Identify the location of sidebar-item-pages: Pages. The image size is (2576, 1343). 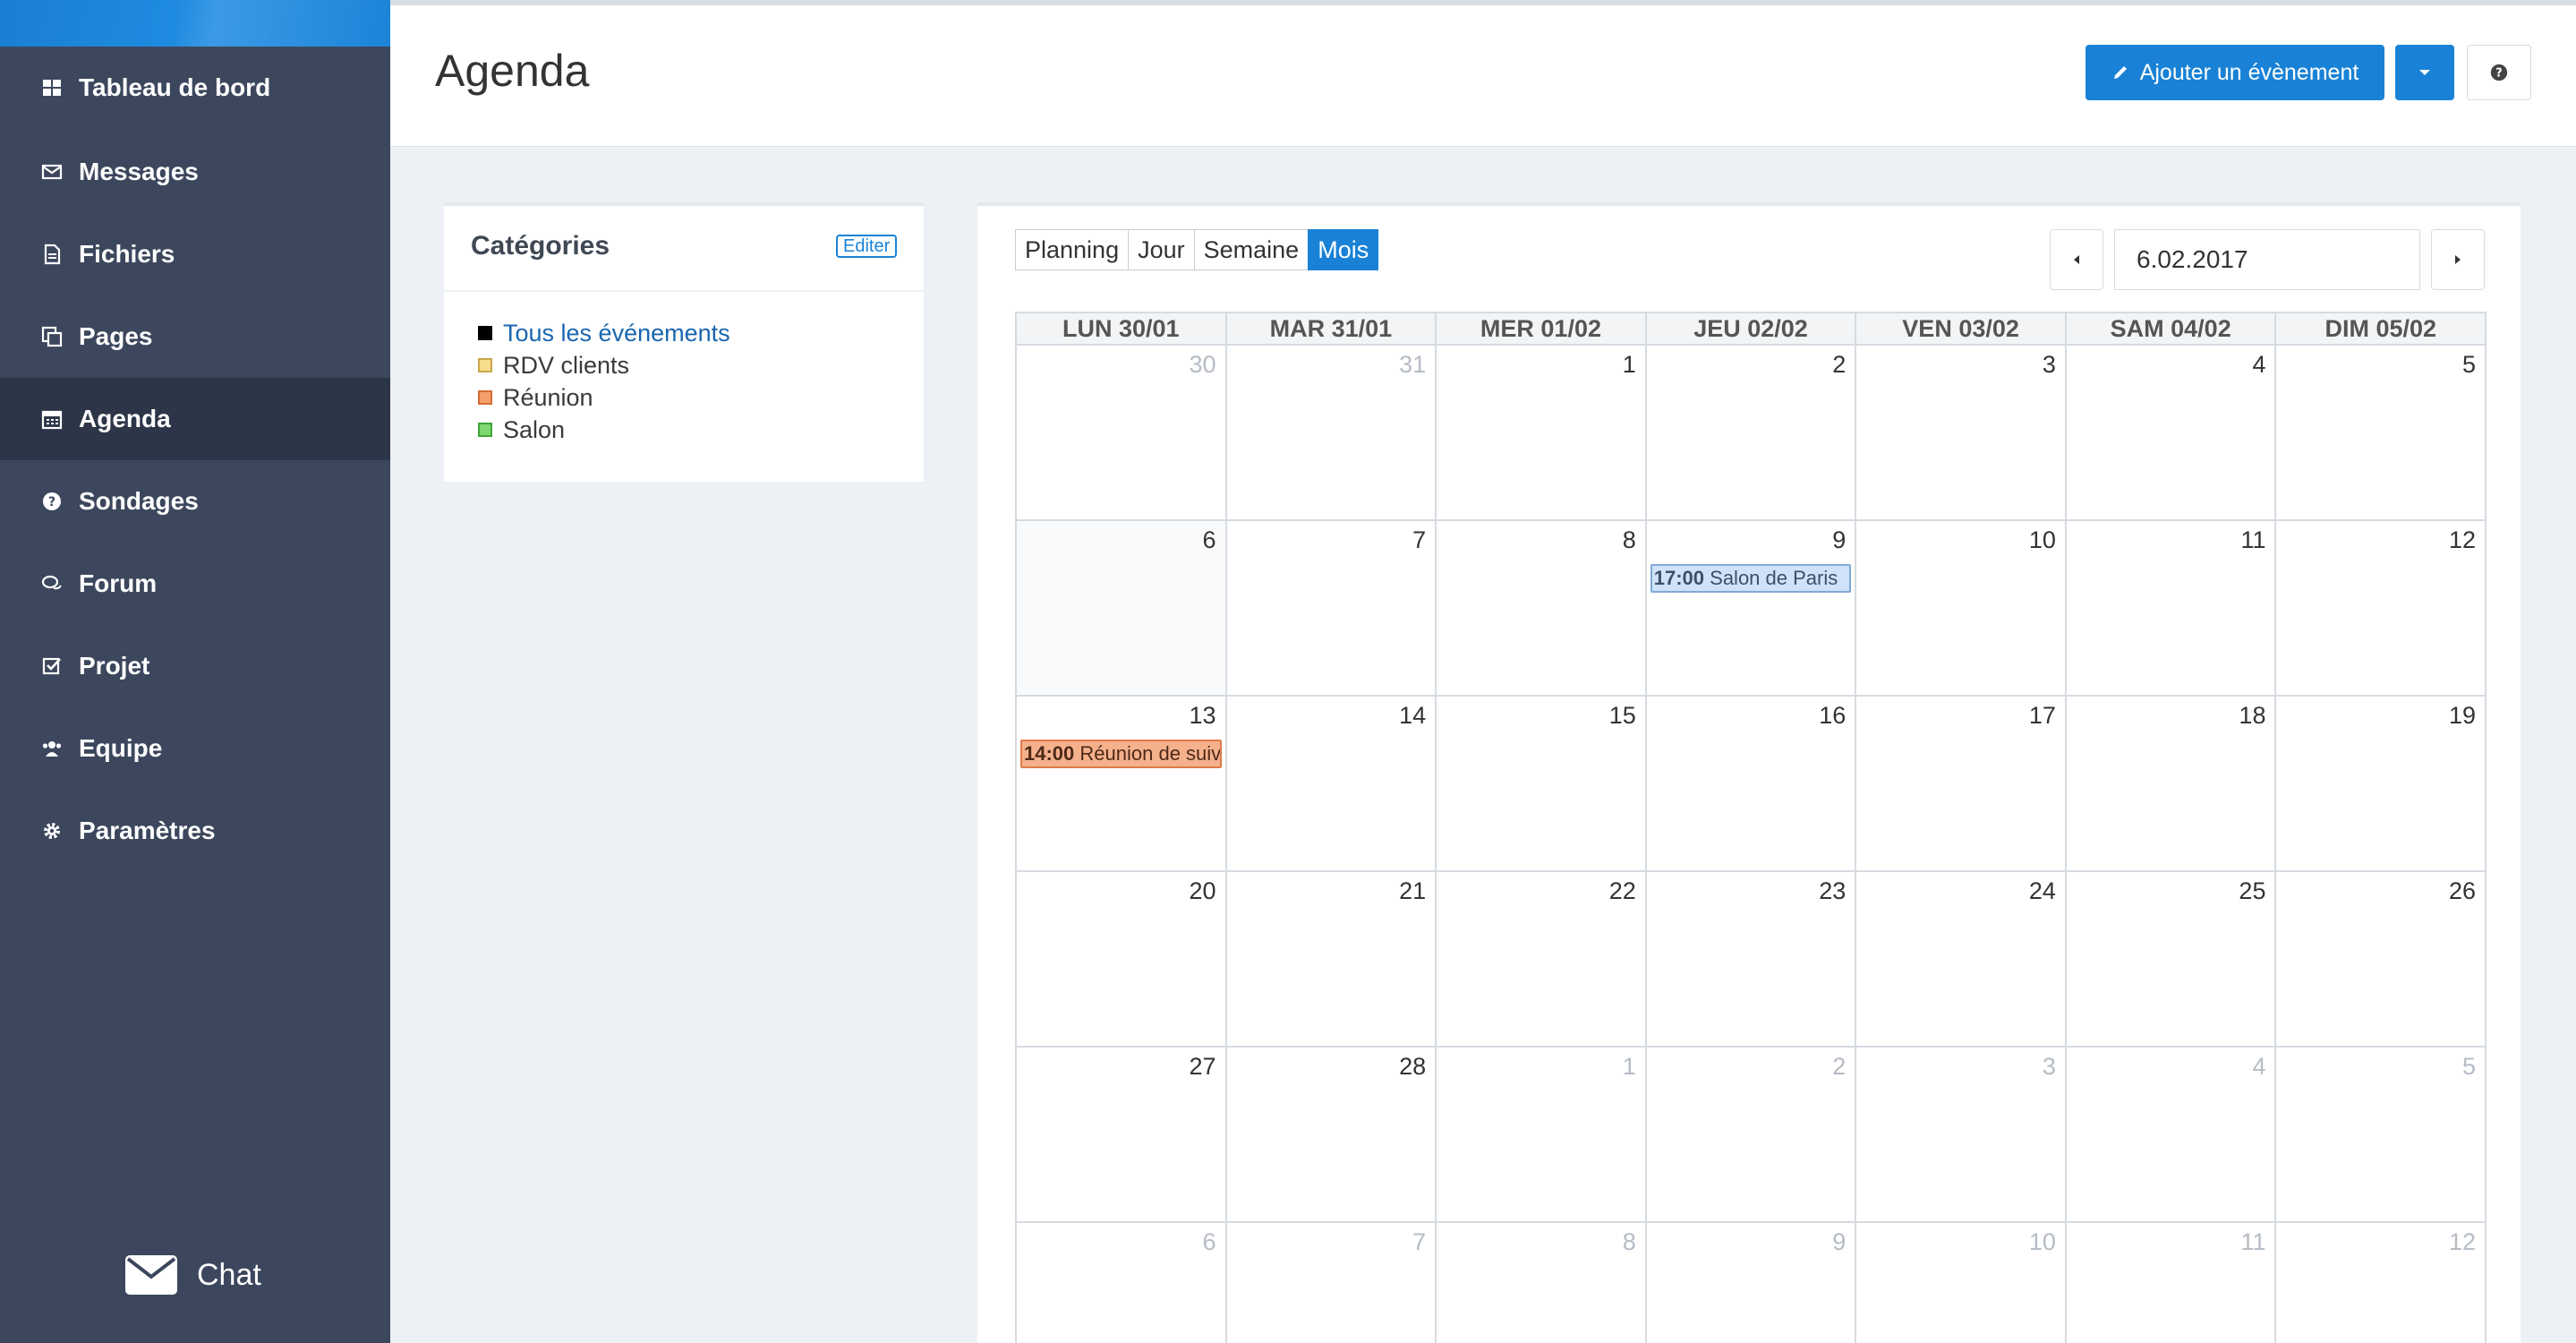
(195, 336).